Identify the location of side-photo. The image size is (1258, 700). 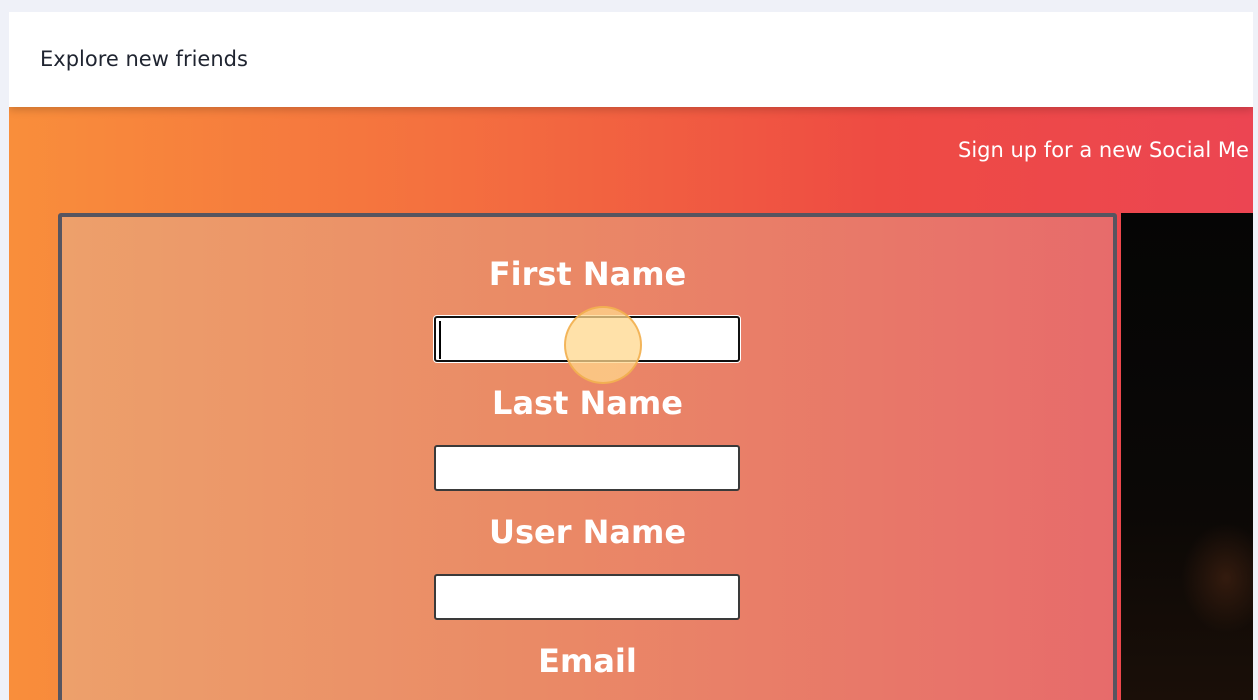
(1187, 456).